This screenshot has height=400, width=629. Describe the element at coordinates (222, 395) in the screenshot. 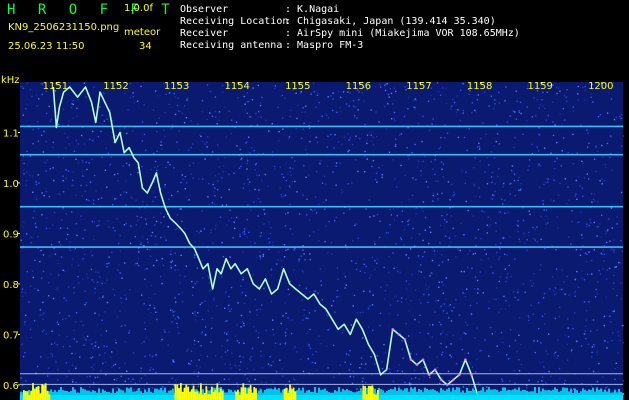

I see `bottom-yellow-spike` at that location.